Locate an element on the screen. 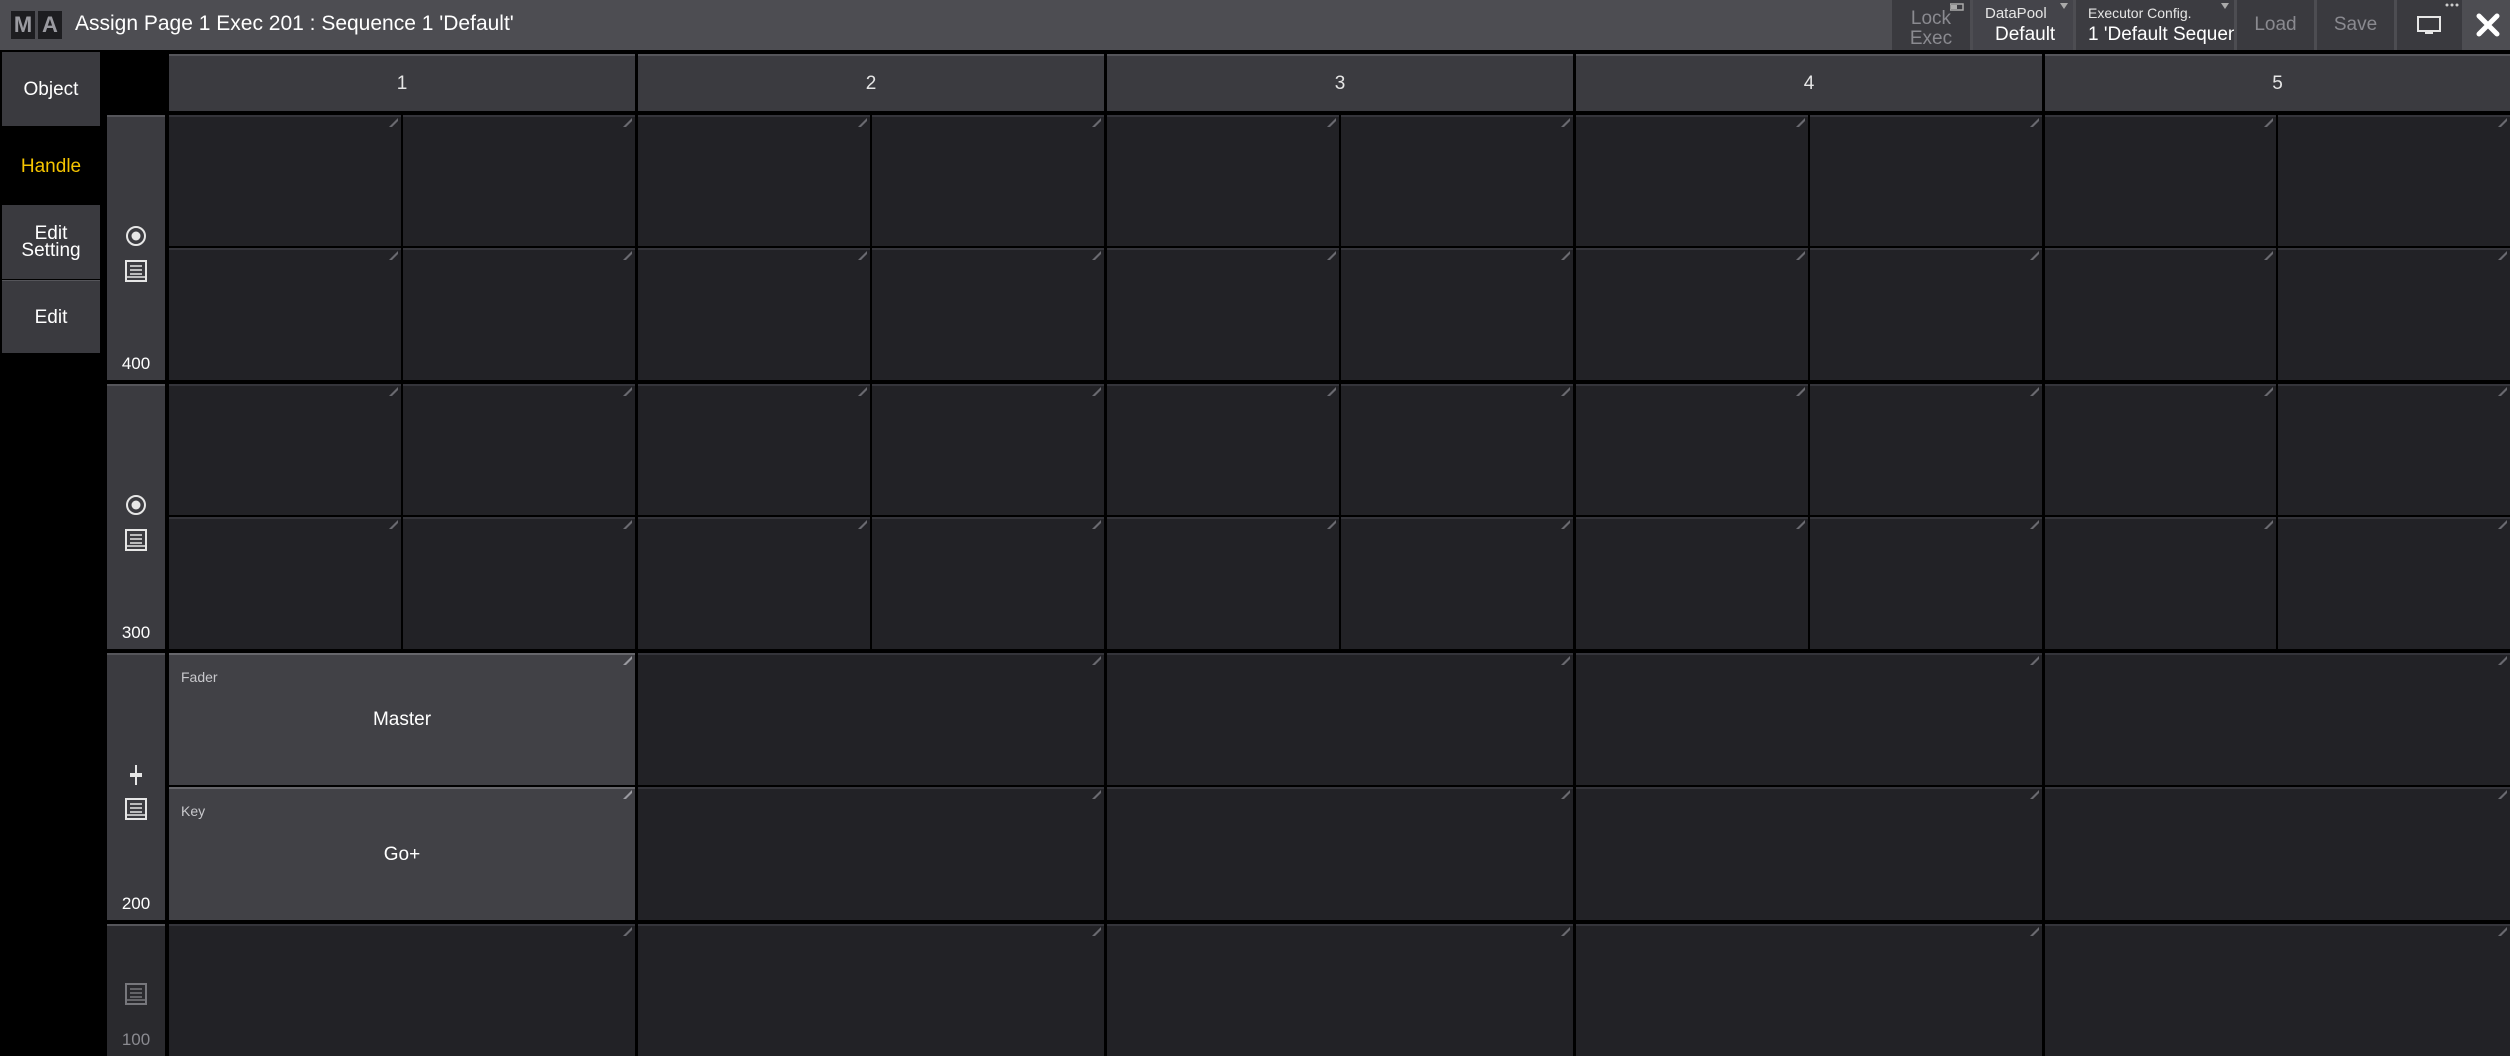  column-header-3: 3 is located at coordinates (1340, 82).